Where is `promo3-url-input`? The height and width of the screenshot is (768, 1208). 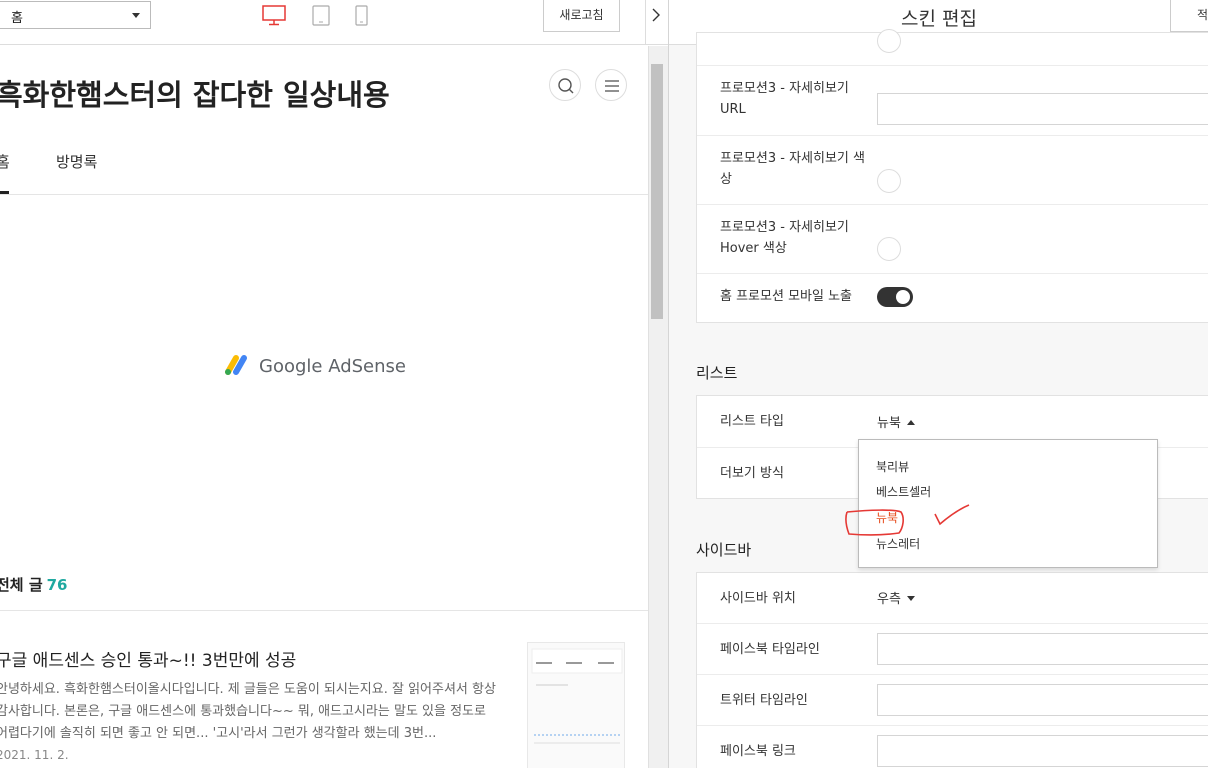 promo3-url-input is located at coordinates (1042, 109).